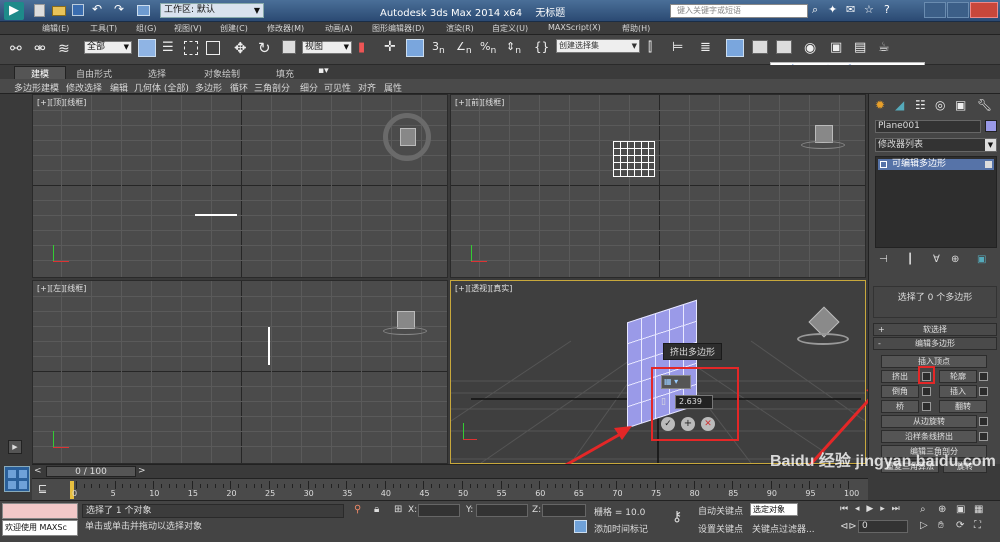 The width and height of the screenshot is (1000, 542). I want to click on set-key-button: 设置关键点, so click(720, 528).